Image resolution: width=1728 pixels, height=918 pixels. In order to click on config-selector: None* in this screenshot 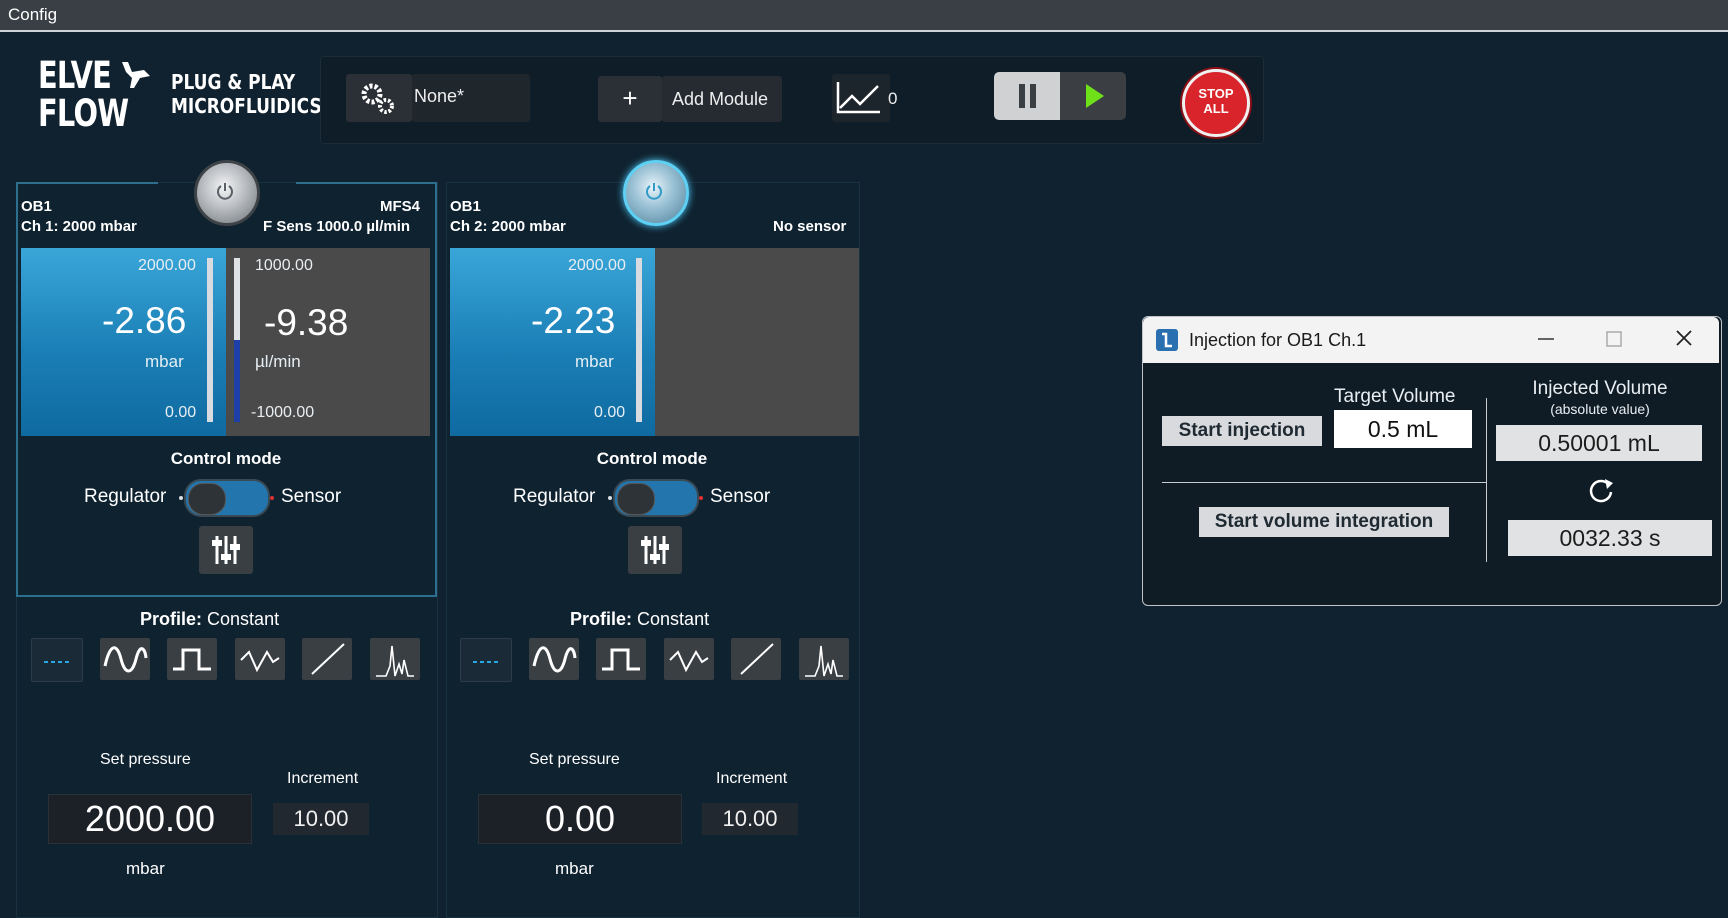, I will do `click(471, 98)`.